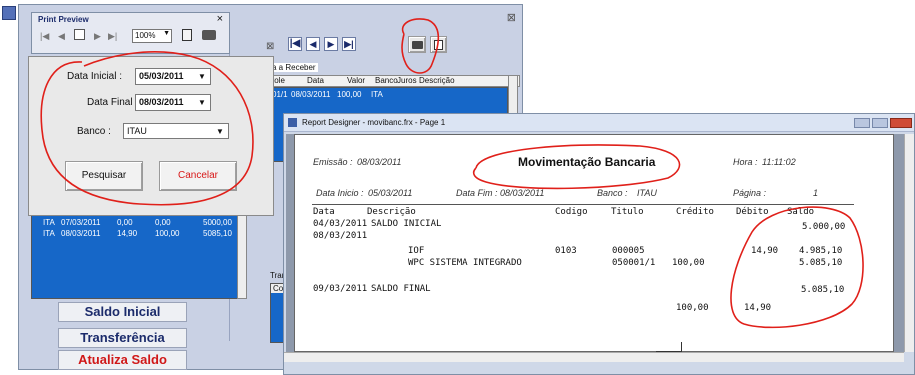  I want to click on annotation-circle-title, so click(576, 167).